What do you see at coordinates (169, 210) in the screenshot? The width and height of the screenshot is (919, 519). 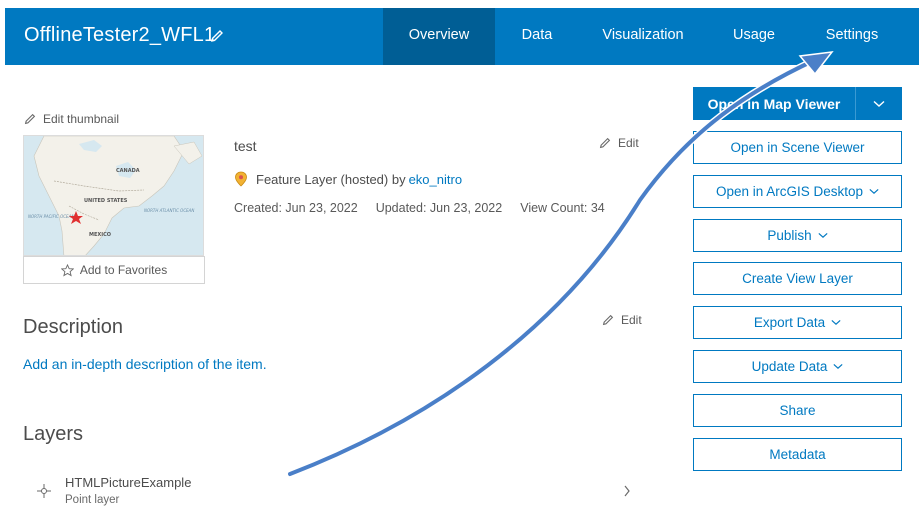 I see `map-label-atlantic: NORTH ATLANTIC OCEAN` at bounding box center [169, 210].